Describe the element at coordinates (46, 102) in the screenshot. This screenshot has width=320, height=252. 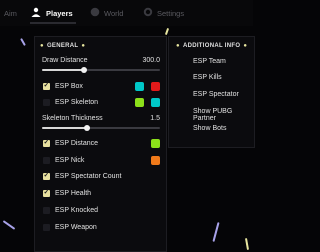
I see `esp-skeleton-checkbox` at that location.